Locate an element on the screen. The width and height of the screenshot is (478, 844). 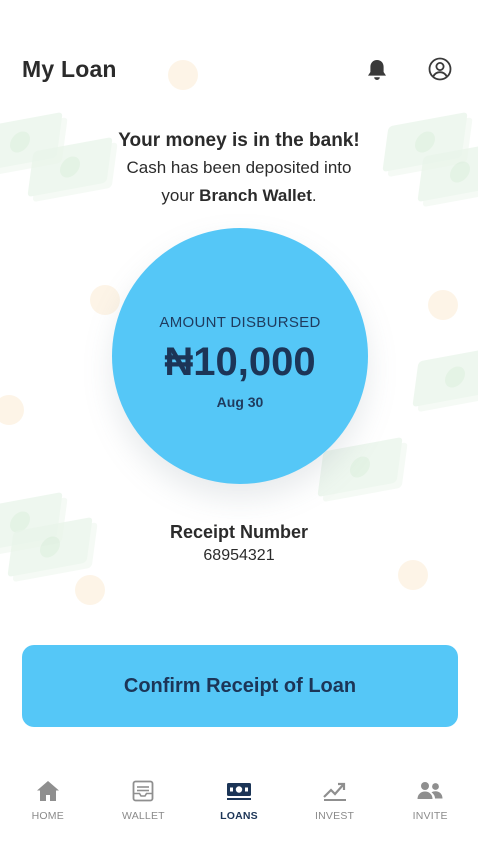
amount-disbursed-value: ₦10,000 is located at coordinates (240, 362).